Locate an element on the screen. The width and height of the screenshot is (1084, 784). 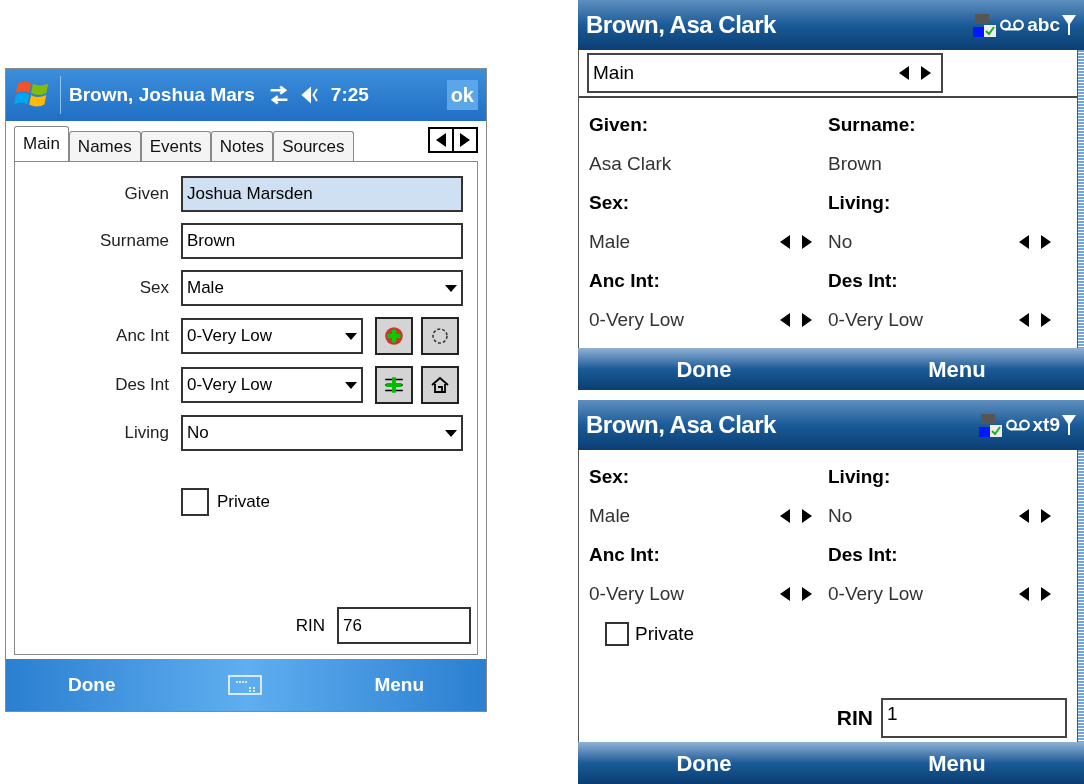
field-label: Des Int is located at coordinates (141, 385).